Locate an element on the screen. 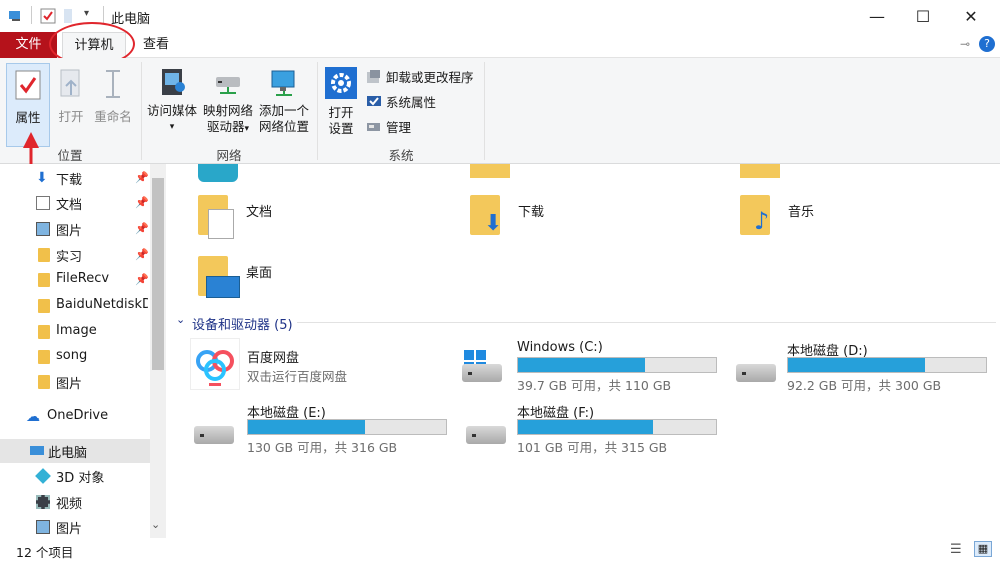 This screenshot has height=562, width=1000. drive-c: Windows (C:) 39.7 GB 可用，共 110 GB is located at coordinates (592, 365).